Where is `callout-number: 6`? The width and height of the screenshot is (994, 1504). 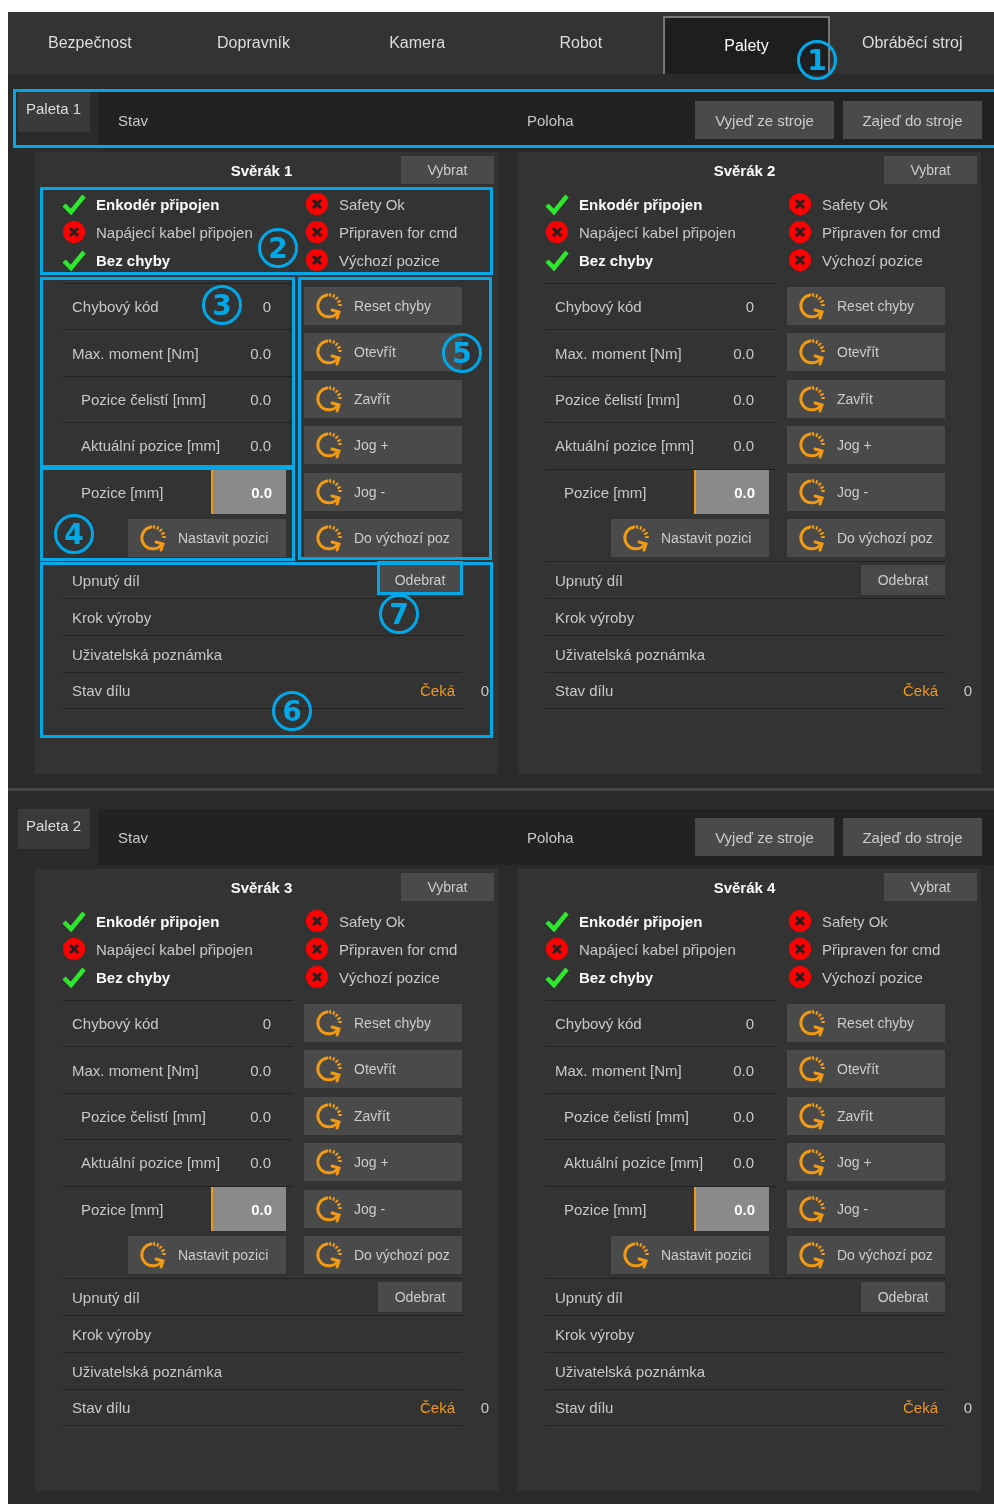 callout-number: 6 is located at coordinates (292, 711).